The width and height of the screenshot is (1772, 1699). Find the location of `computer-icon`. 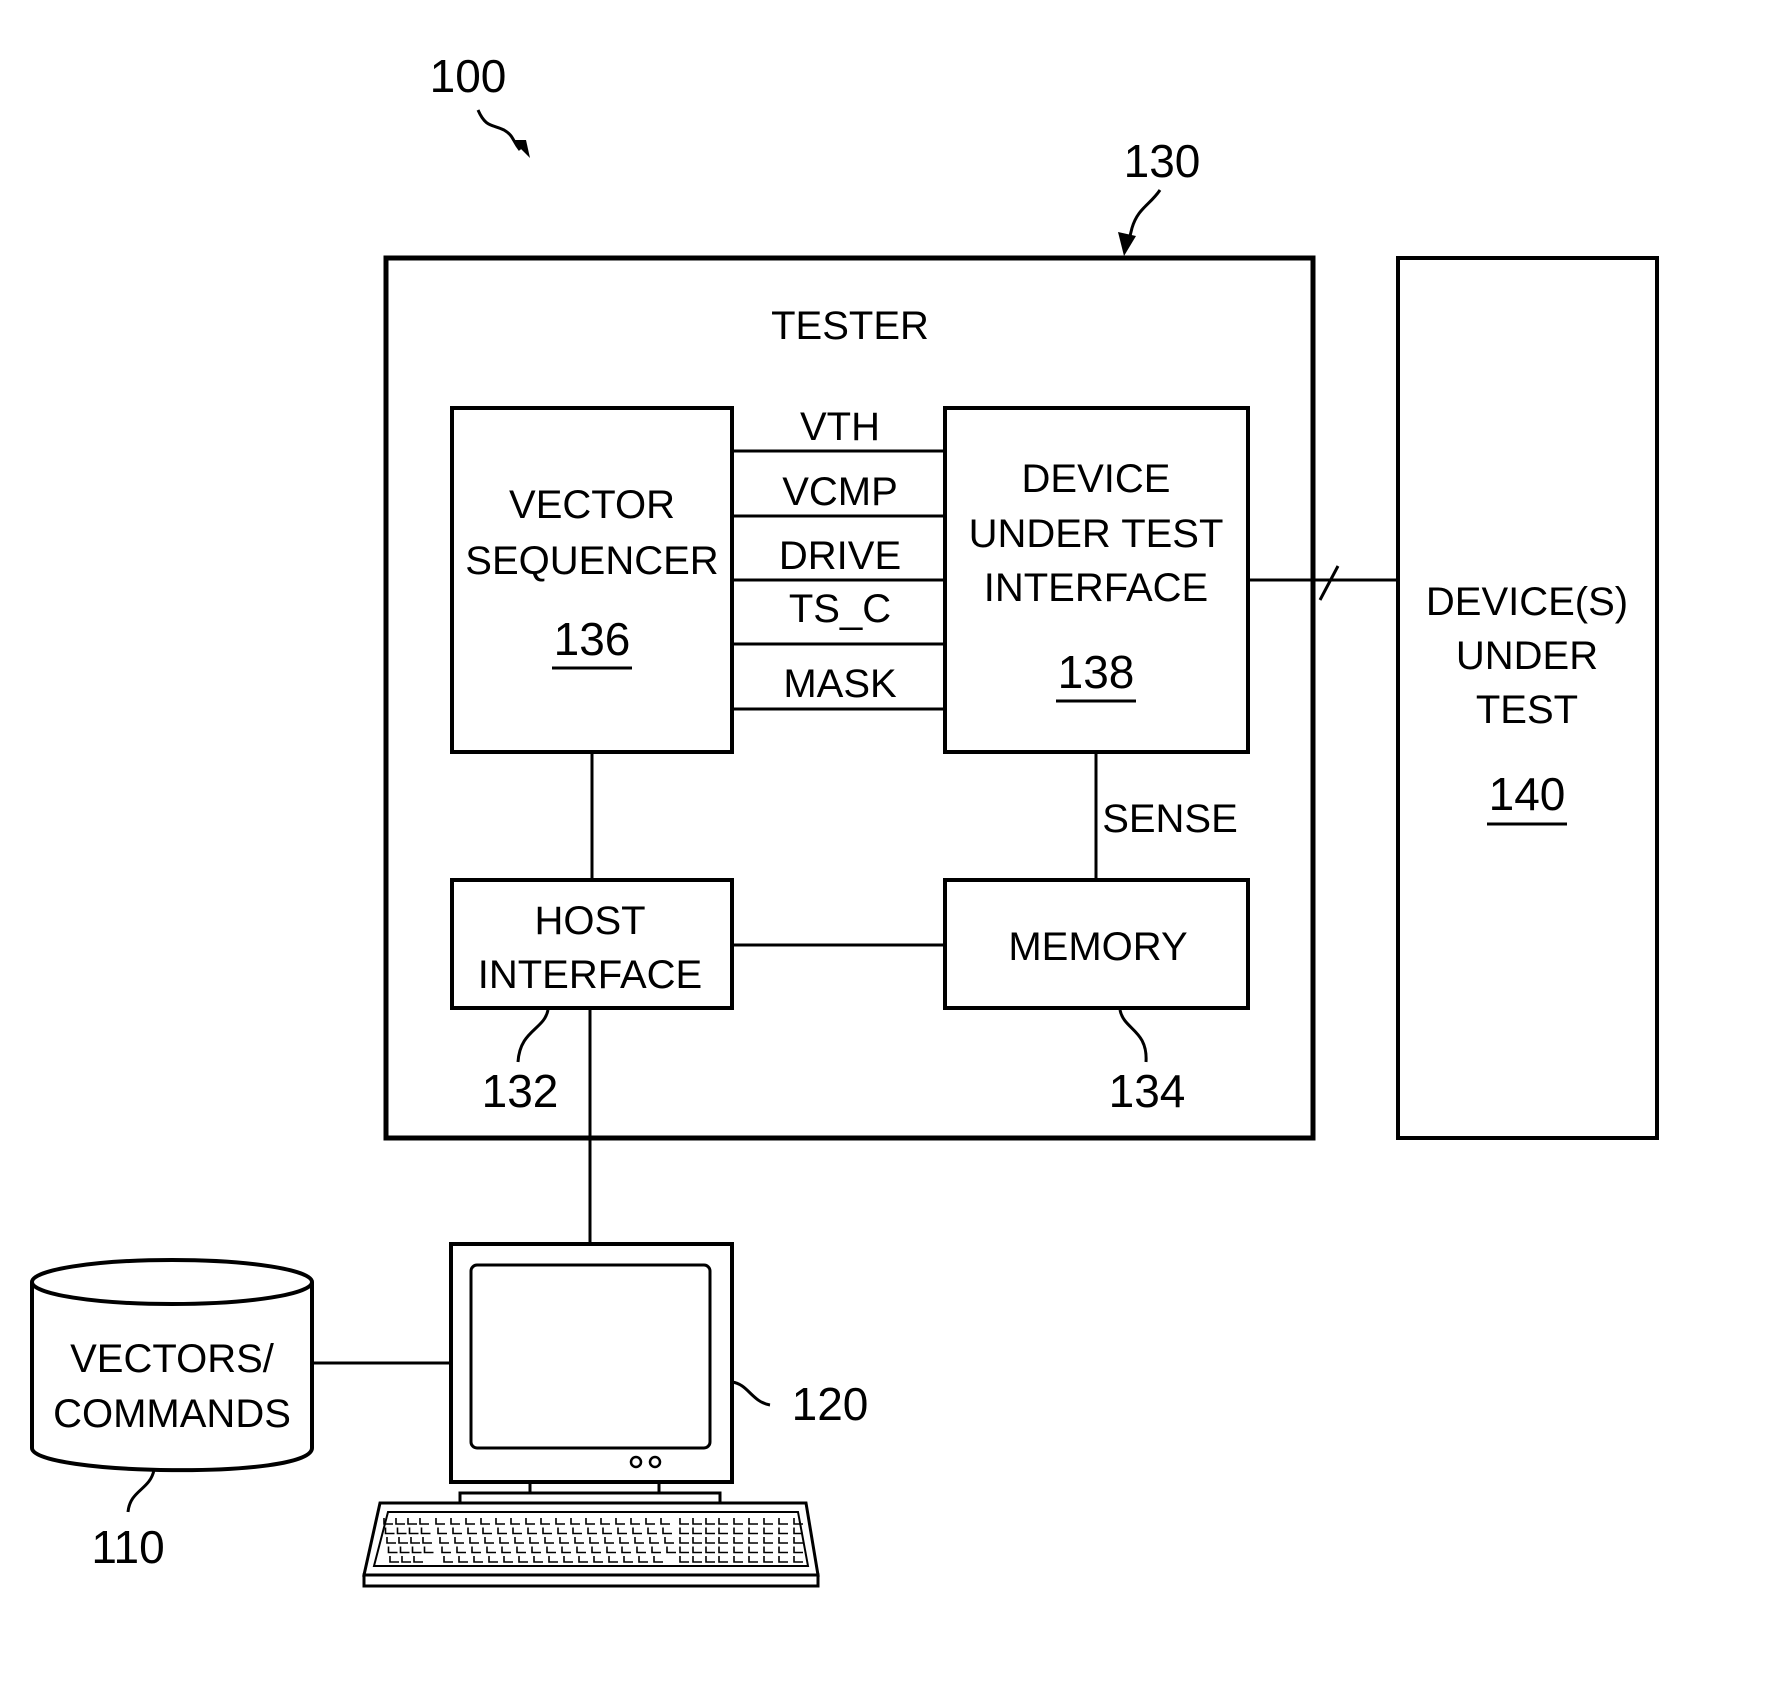

computer-icon is located at coordinates (591, 1415).